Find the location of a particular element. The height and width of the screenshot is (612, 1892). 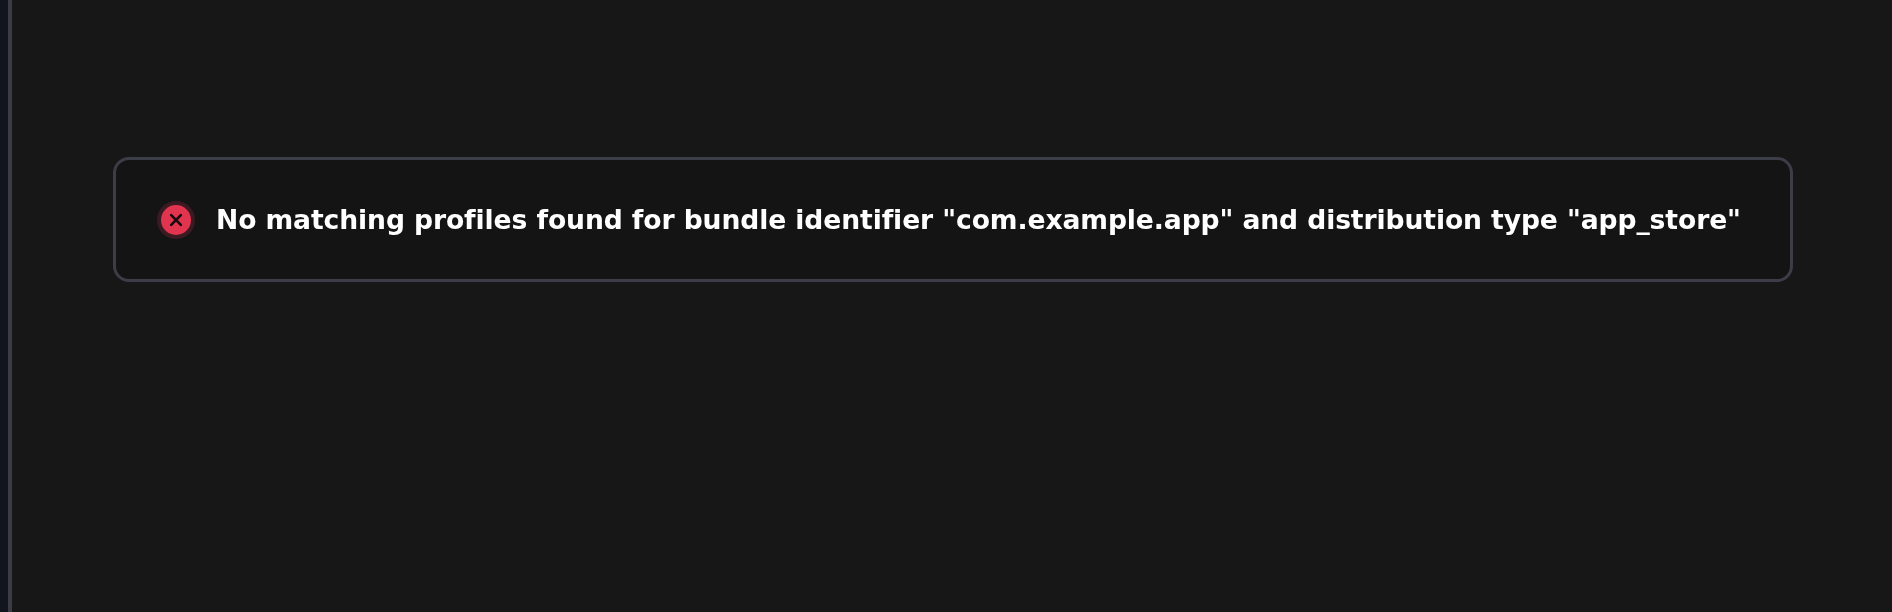

error-icon is located at coordinates (176, 219).